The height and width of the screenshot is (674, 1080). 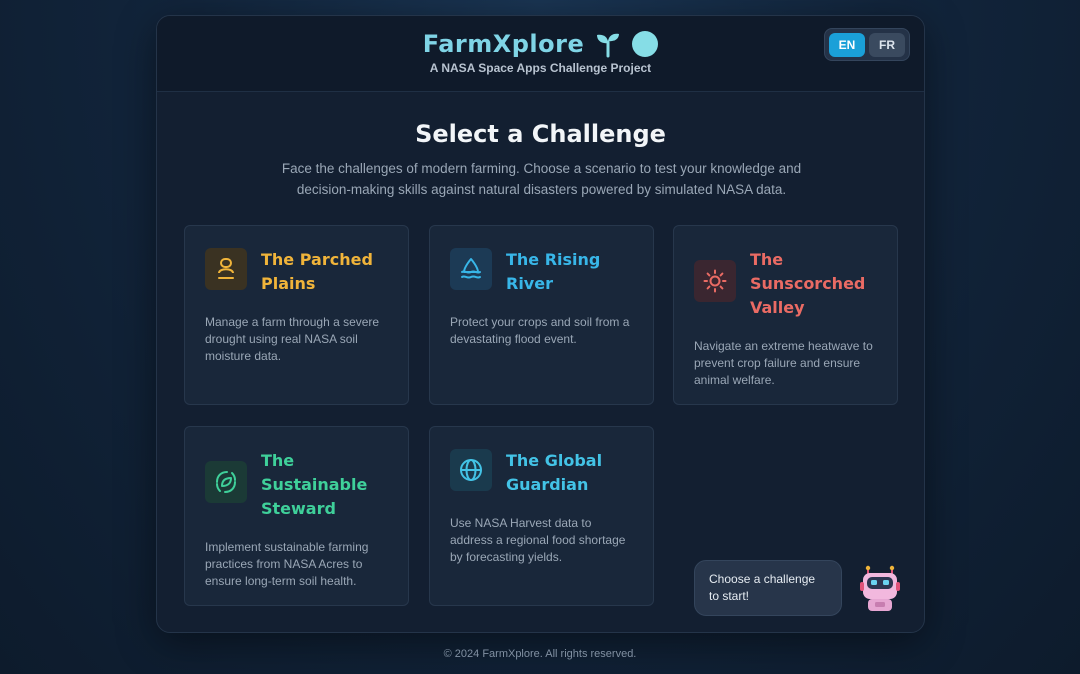 What do you see at coordinates (847, 44) in the screenshot?
I see `language-en-button: EN` at bounding box center [847, 44].